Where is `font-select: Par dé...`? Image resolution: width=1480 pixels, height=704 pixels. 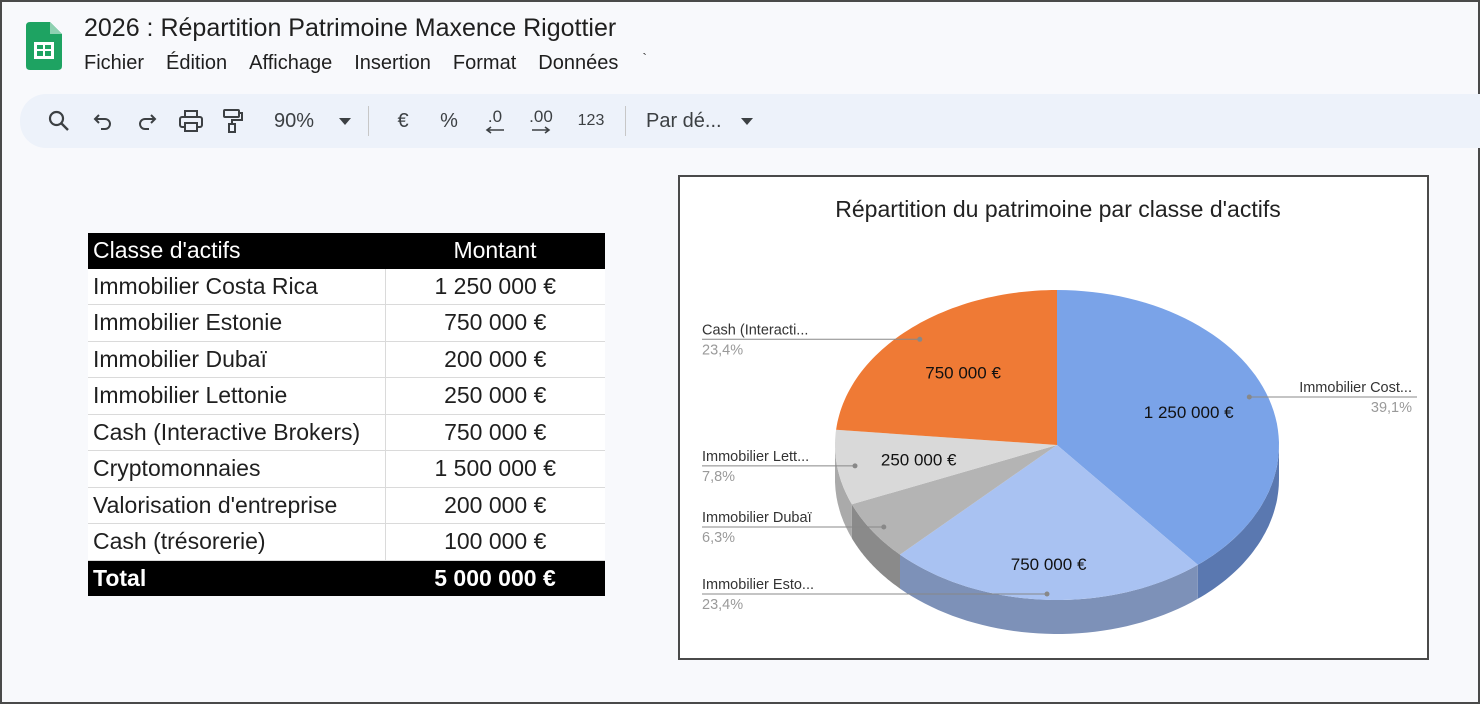
font-select: Par dé... is located at coordinates (687, 121).